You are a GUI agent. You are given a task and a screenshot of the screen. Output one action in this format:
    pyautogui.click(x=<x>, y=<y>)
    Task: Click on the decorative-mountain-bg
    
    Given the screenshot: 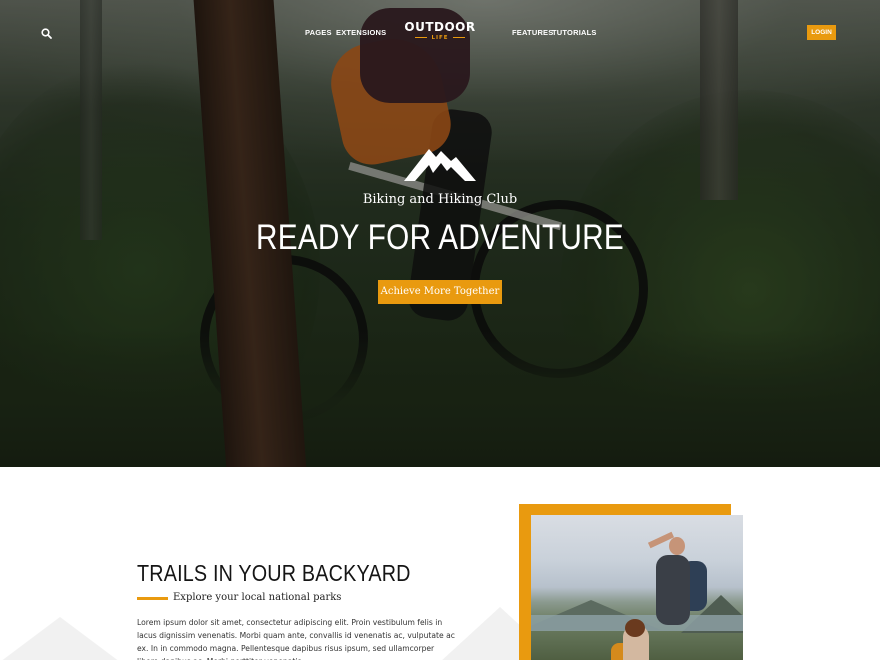 What is the action you would take?
    pyautogui.click(x=60, y=638)
    